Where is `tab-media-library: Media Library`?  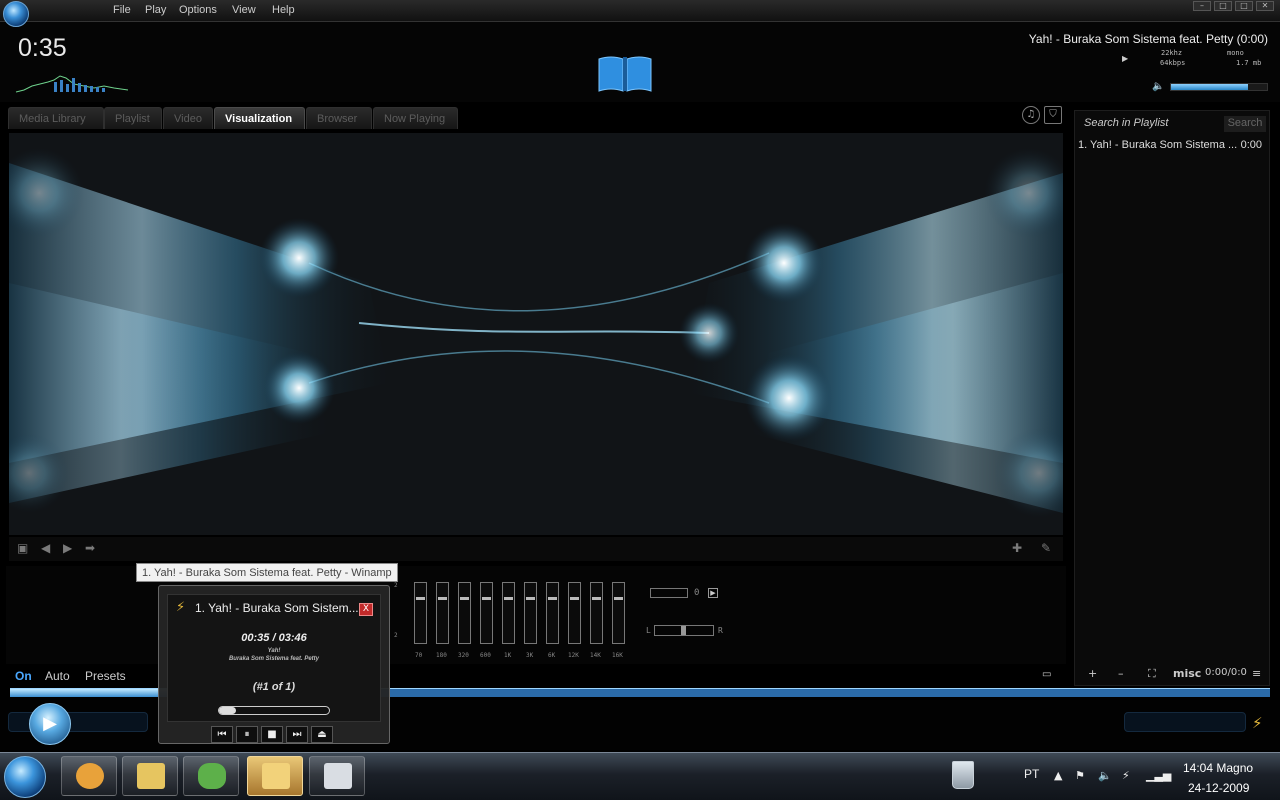 tab-media-library: Media Library is located at coordinates (56, 118).